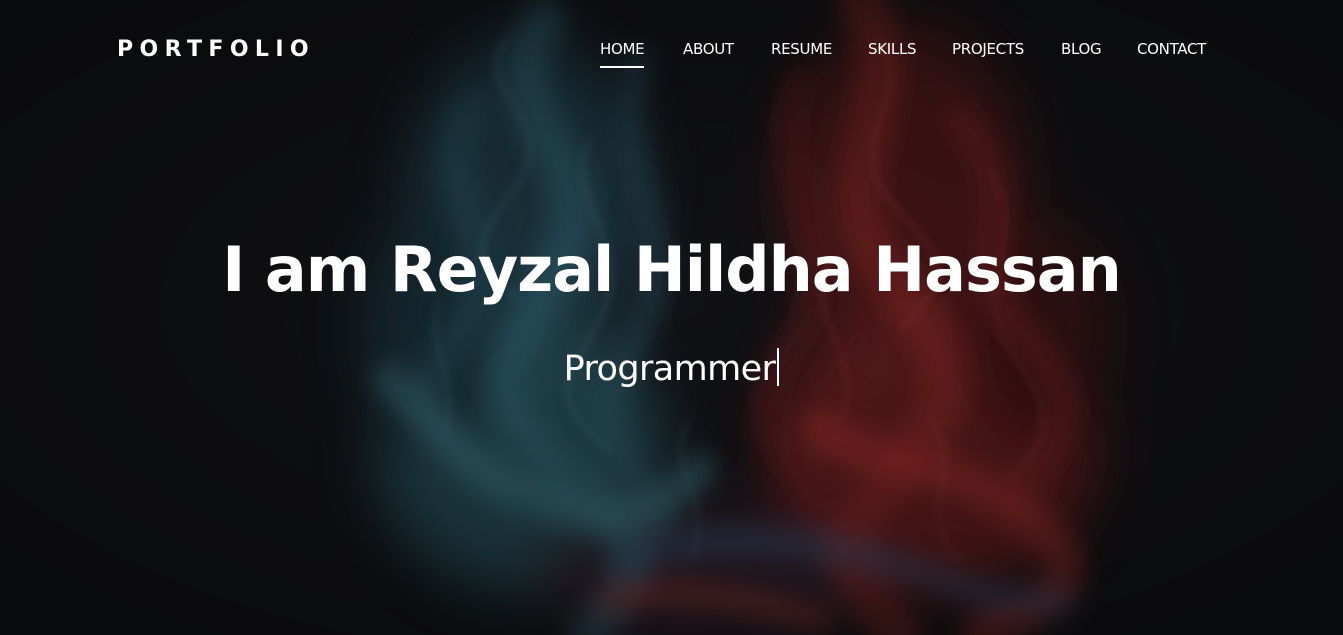 Image resolution: width=1343 pixels, height=635 pixels. What do you see at coordinates (708, 49) in the screenshot?
I see `nav-item-about: ABOUT` at bounding box center [708, 49].